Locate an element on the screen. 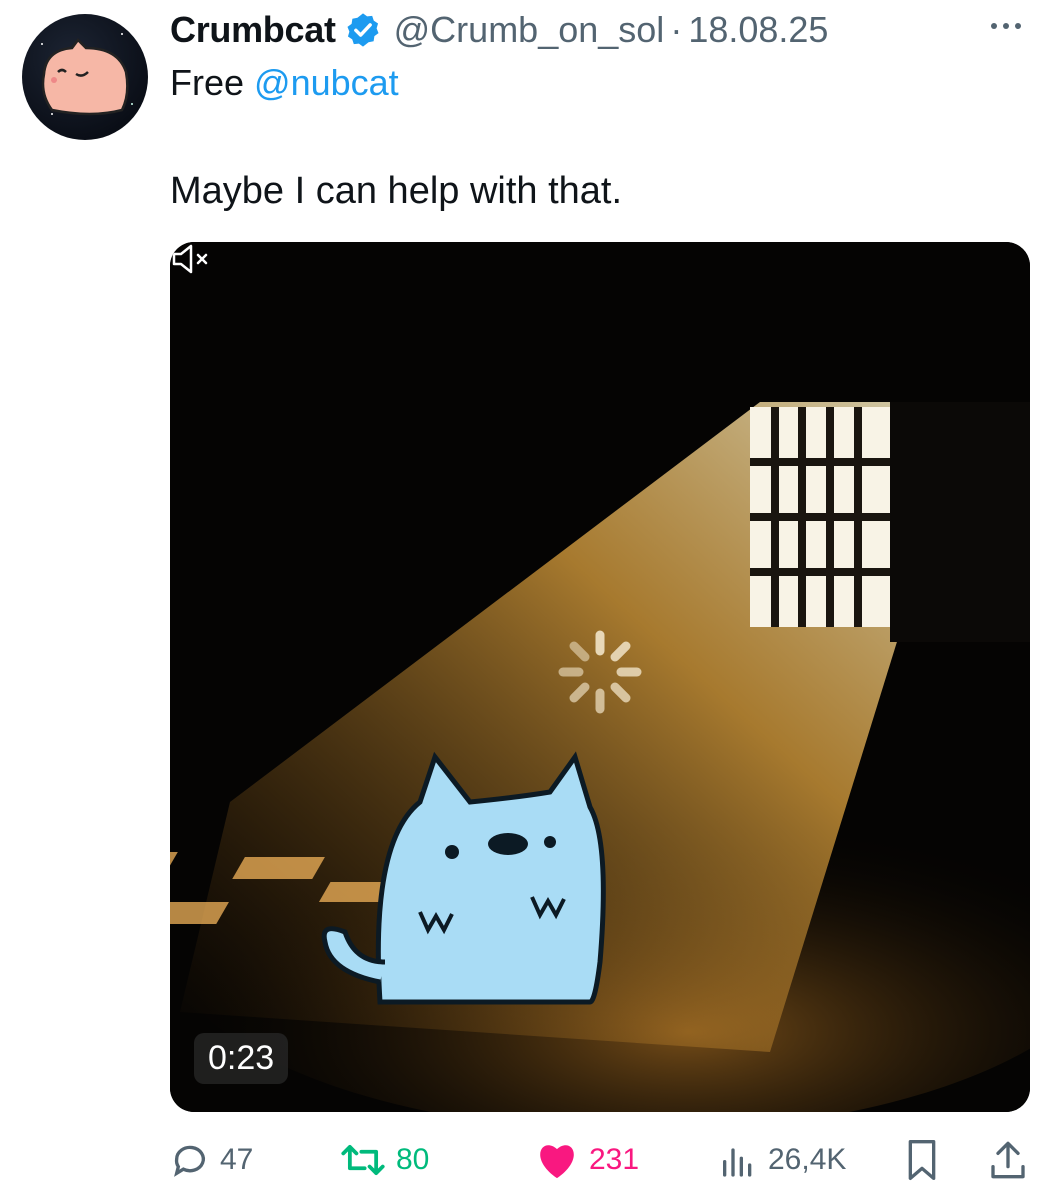 Image resolution: width=1054 pixels, height=1200 pixels. views-icon is located at coordinates (737, 1162).